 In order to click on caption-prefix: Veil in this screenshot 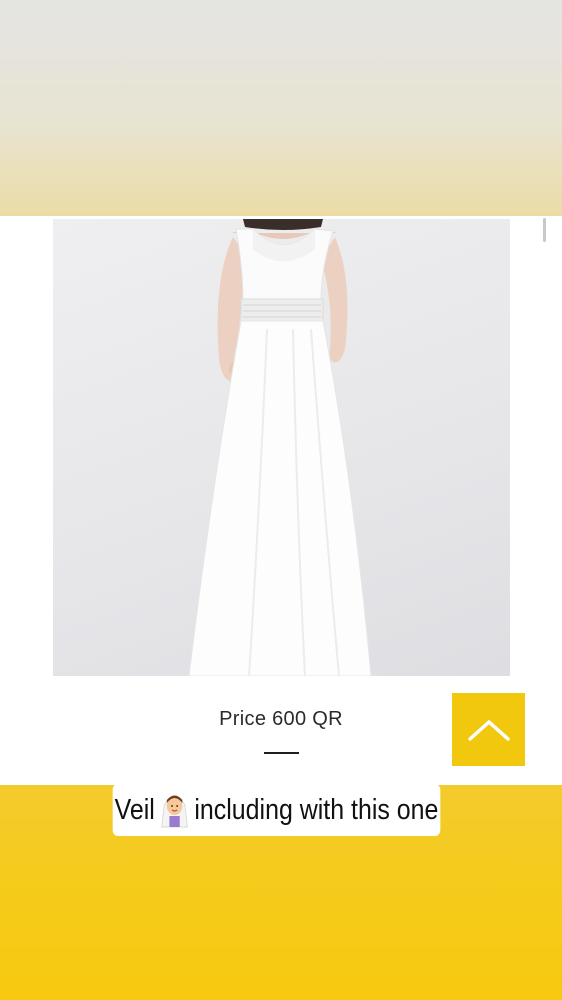, I will do `click(134, 809)`.